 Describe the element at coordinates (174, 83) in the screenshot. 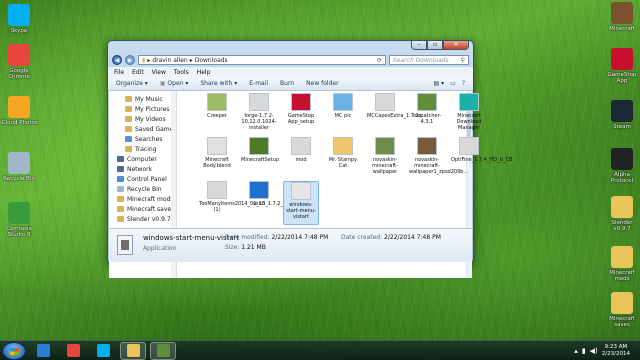

I see `open-button: ▣ Open ▾` at that location.